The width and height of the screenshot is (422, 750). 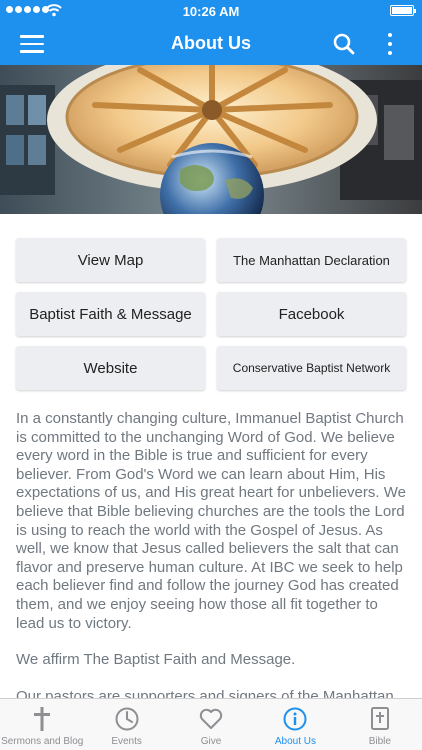 What do you see at coordinates (403, 10) in the screenshot?
I see `battery-icon` at bounding box center [403, 10].